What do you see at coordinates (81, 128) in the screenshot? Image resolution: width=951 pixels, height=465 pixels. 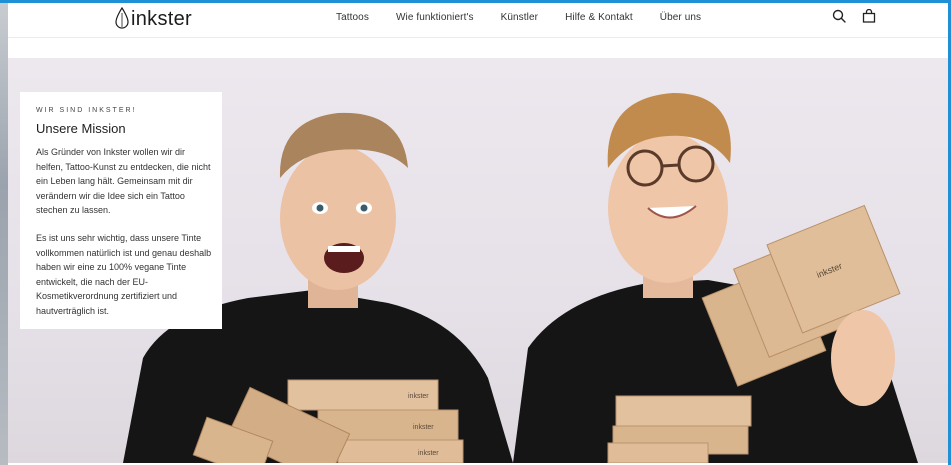 I see `mission-title: Unsere Mission` at bounding box center [81, 128].